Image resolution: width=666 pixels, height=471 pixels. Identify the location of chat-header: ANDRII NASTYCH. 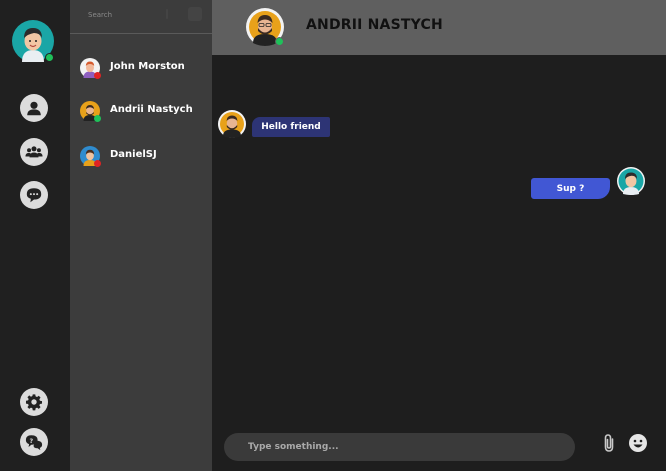
(439, 27).